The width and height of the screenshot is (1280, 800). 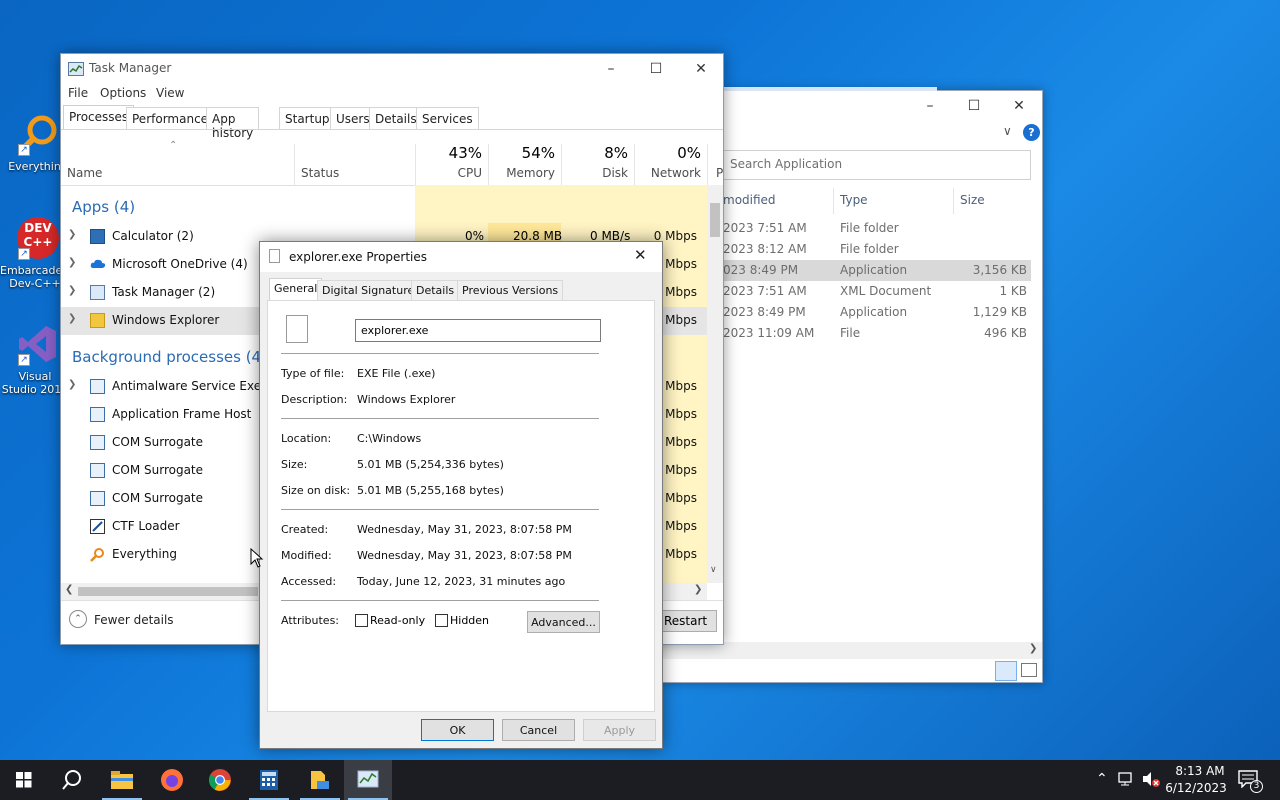 What do you see at coordinates (1200, 771) in the screenshot?
I see `clock-time: 8:13 AM` at bounding box center [1200, 771].